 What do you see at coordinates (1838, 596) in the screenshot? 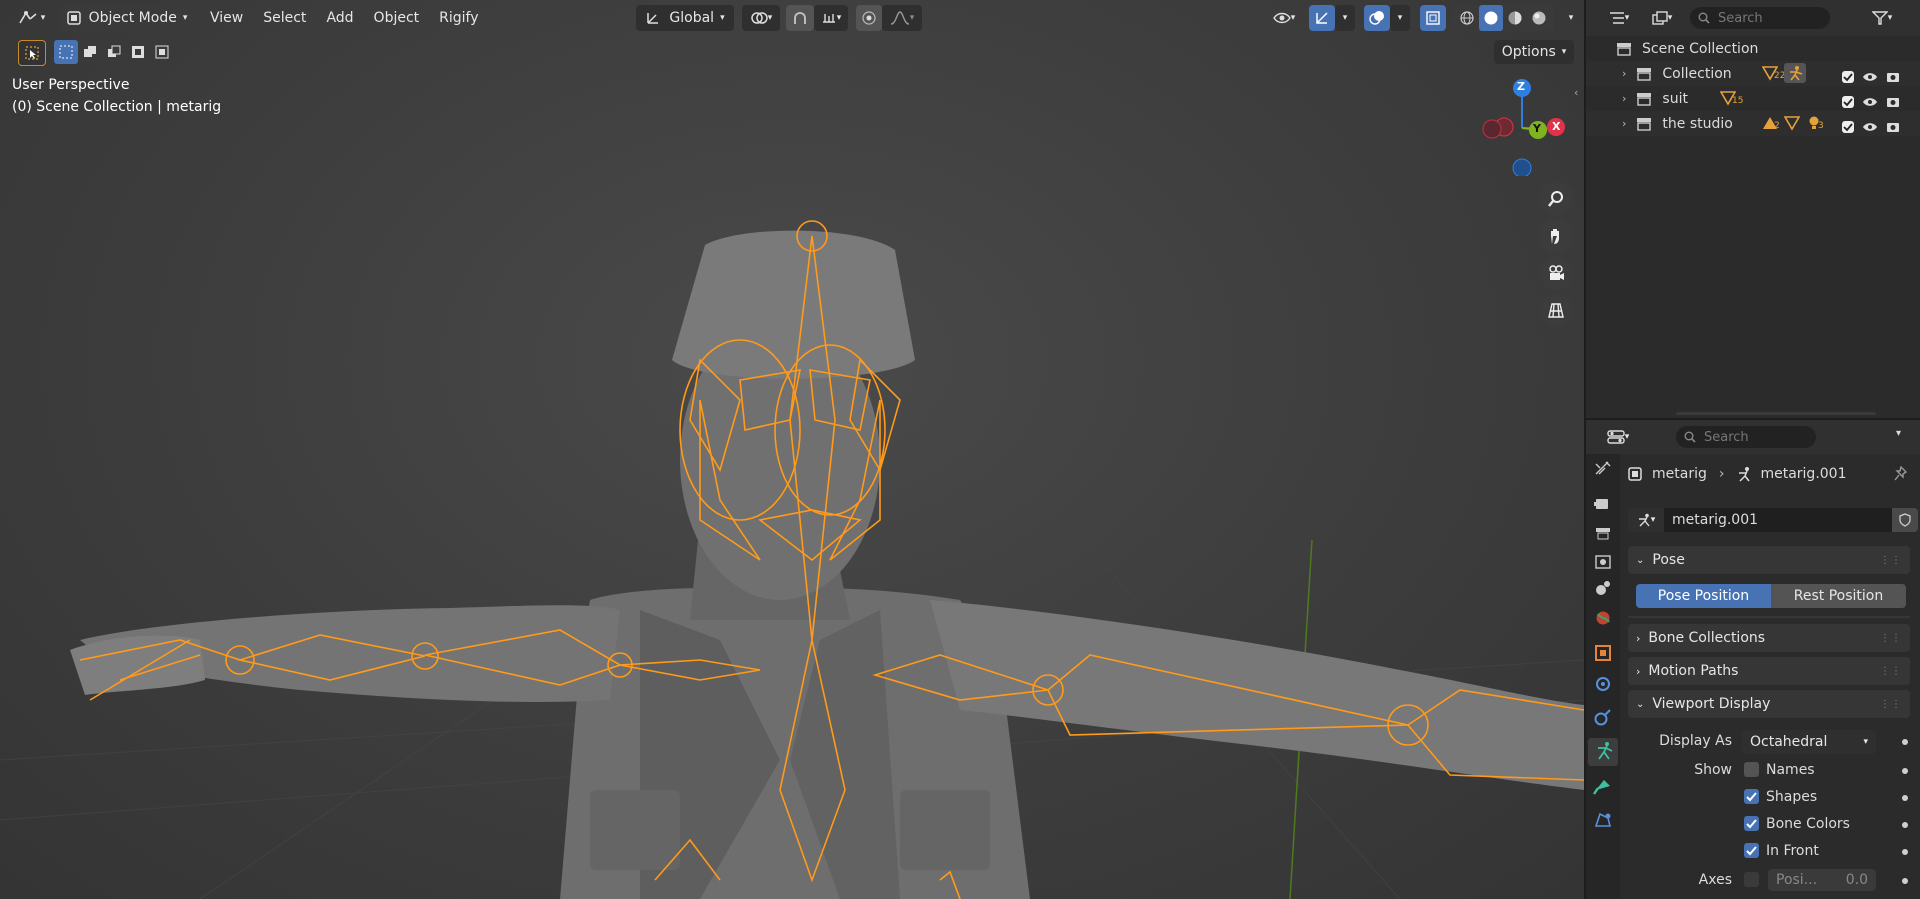
I see `rest-position-button: Rest Position` at bounding box center [1838, 596].